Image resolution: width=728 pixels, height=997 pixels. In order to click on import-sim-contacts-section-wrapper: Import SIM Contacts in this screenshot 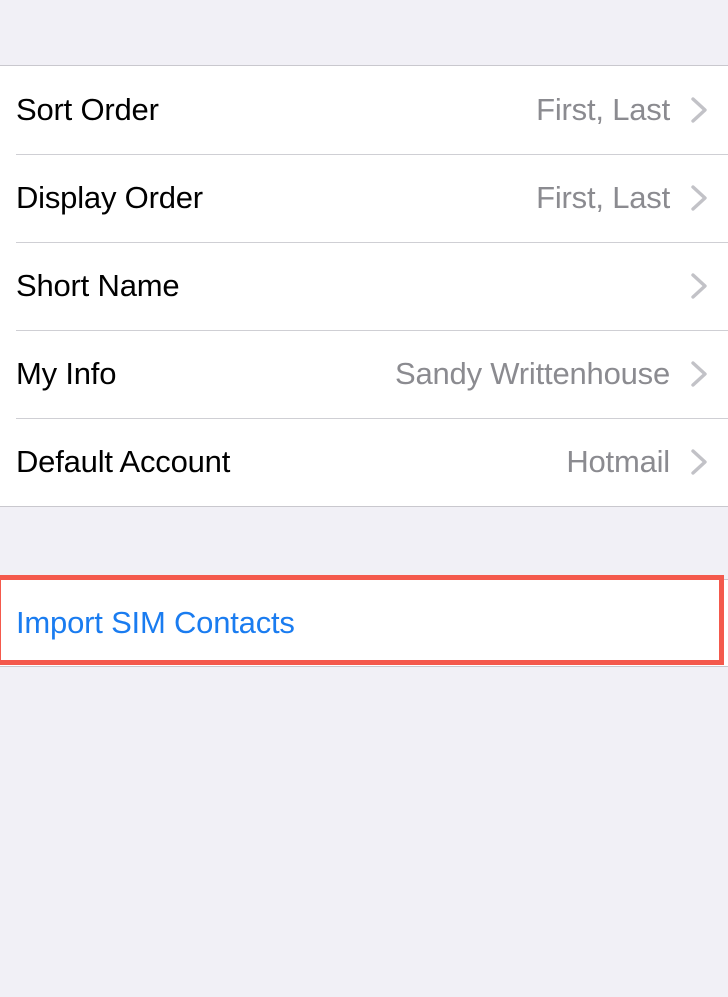, I will do `click(364, 621)`.